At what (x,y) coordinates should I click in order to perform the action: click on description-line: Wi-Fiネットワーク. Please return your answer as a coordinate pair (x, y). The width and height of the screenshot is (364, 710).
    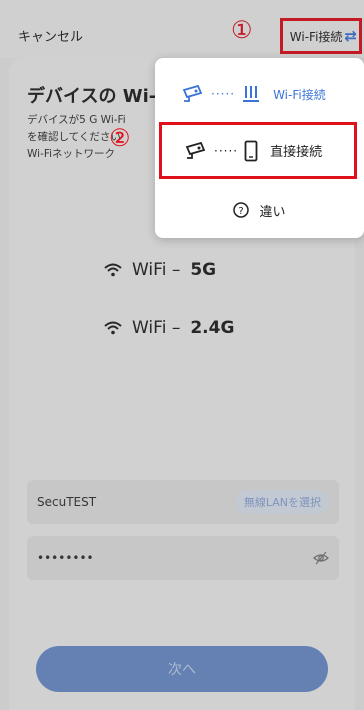
    Looking at the image, I should click on (71, 154).